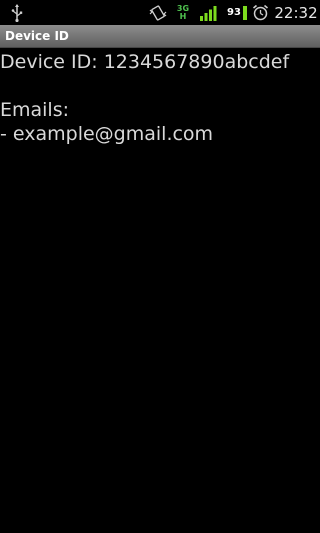  What do you see at coordinates (244, 12) in the screenshot?
I see `battery-bar` at bounding box center [244, 12].